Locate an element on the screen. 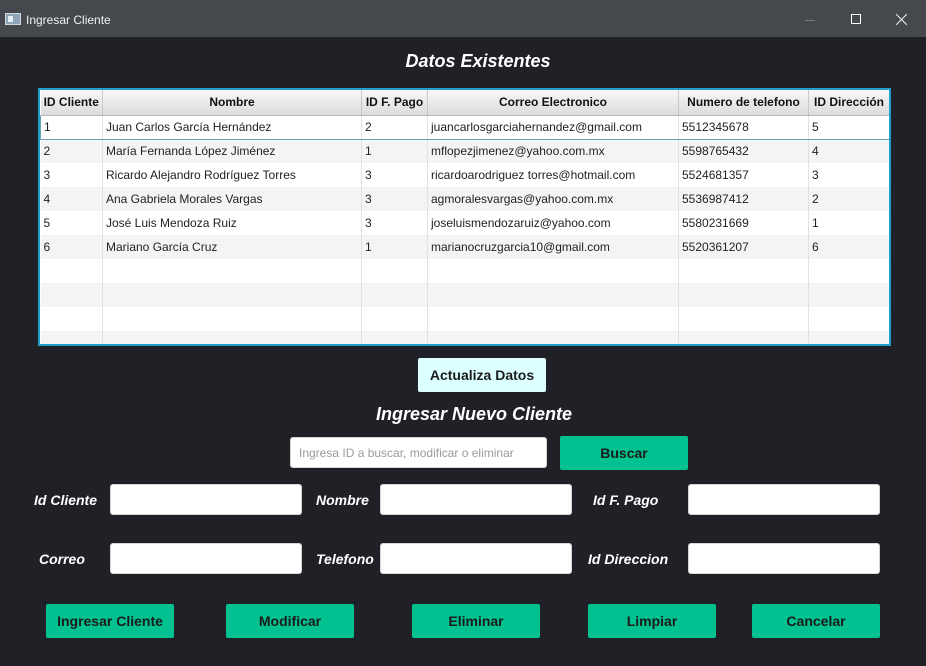 Image resolution: width=926 pixels, height=666 pixels. correo-field is located at coordinates (206, 558).